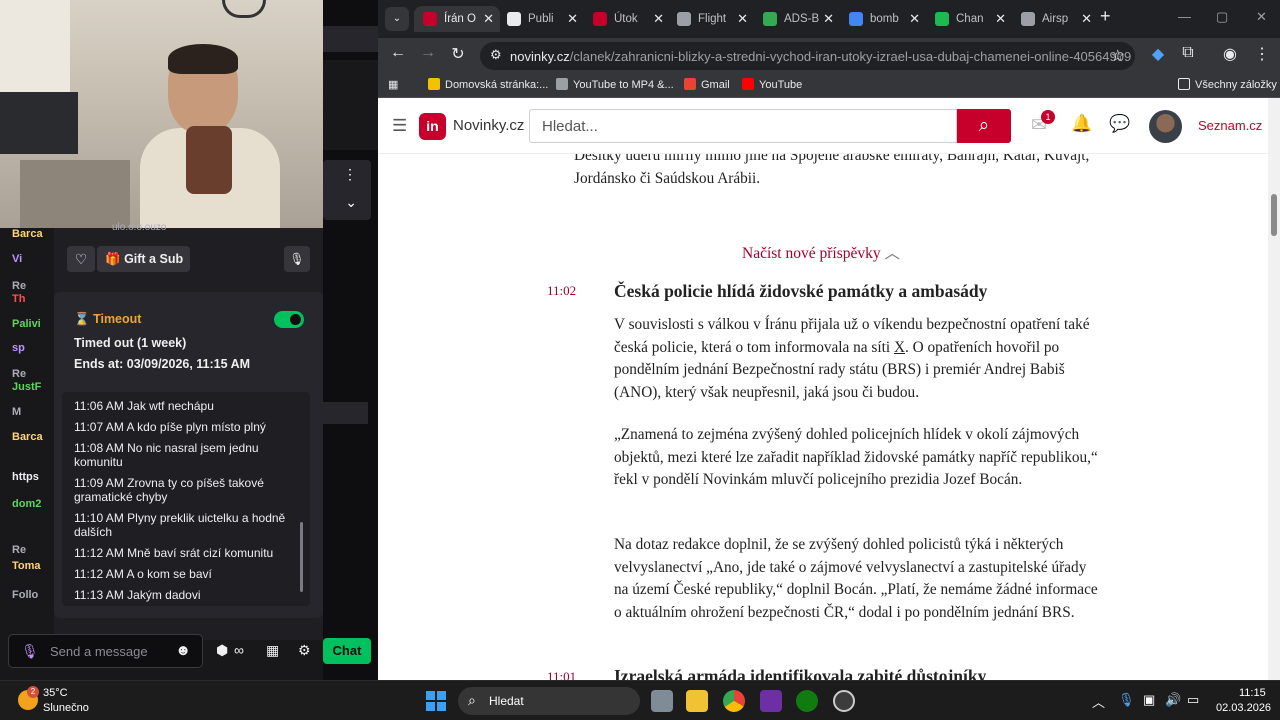 The image size is (1280, 720). Describe the element at coordinates (436, 701) in the screenshot. I see `windows-start-icon` at that location.